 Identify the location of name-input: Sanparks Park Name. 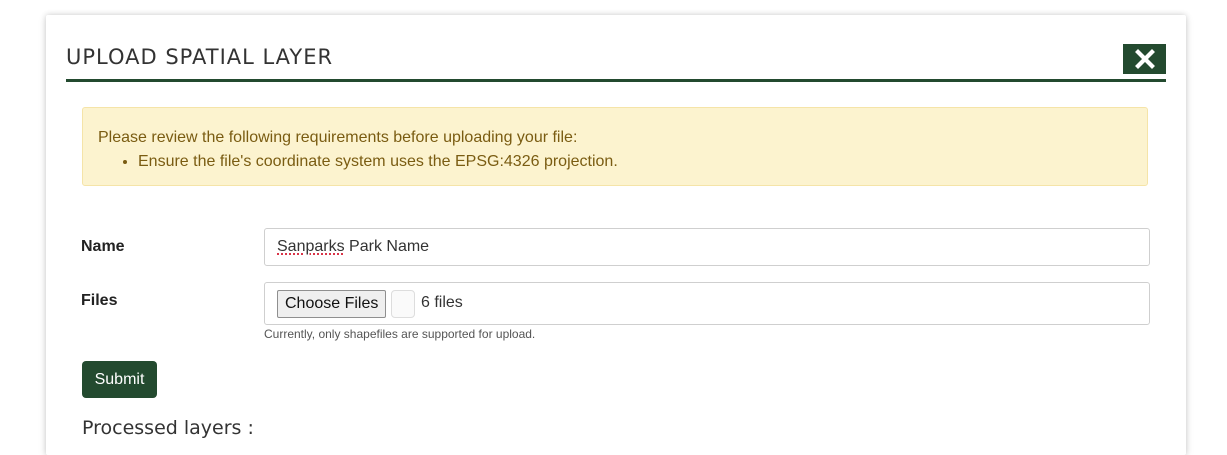
(707, 247).